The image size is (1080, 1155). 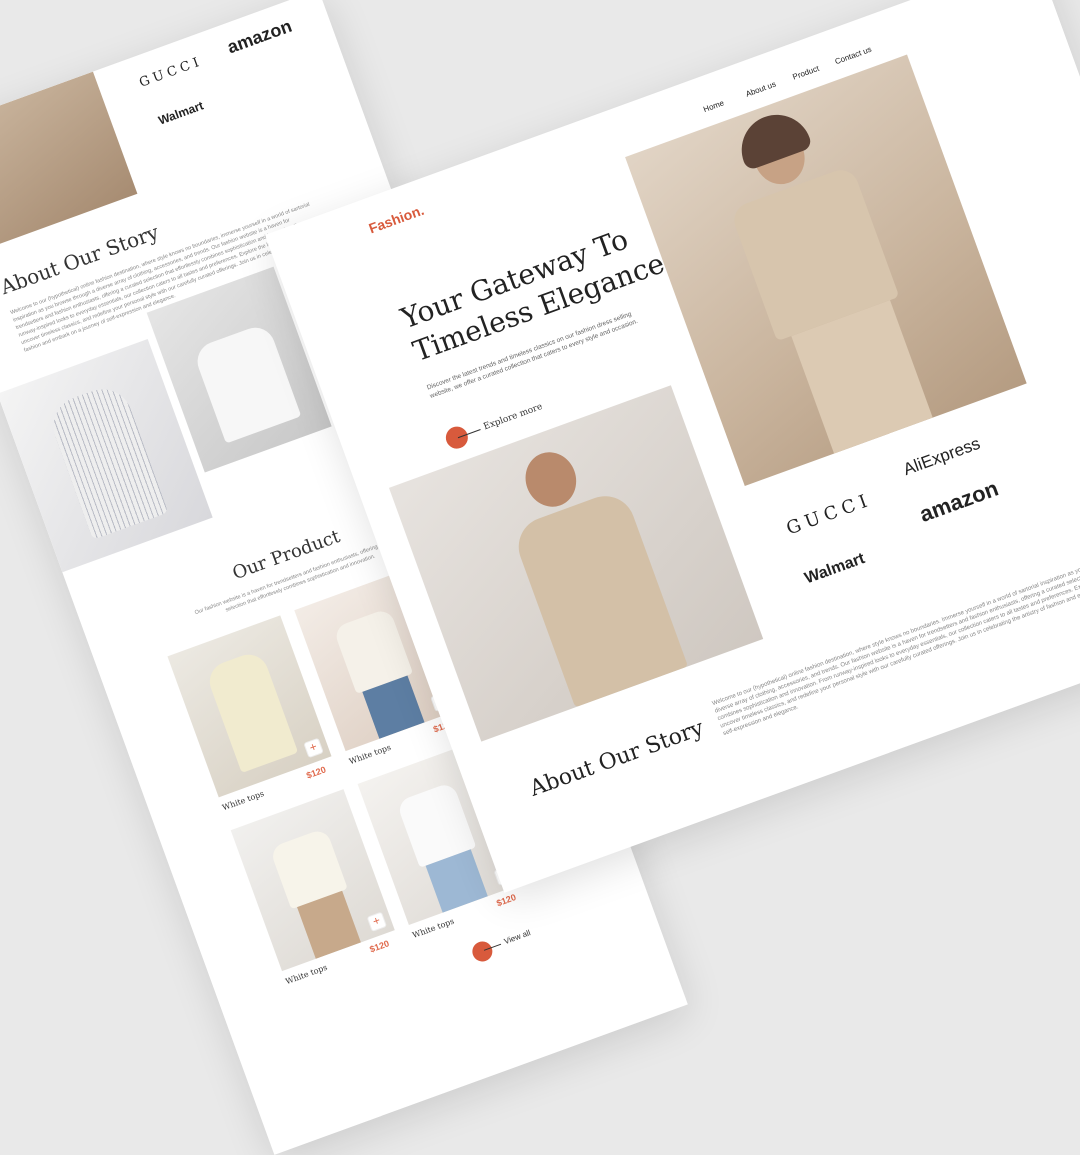 I want to click on explore-more-label: Explore more, so click(x=513, y=417).